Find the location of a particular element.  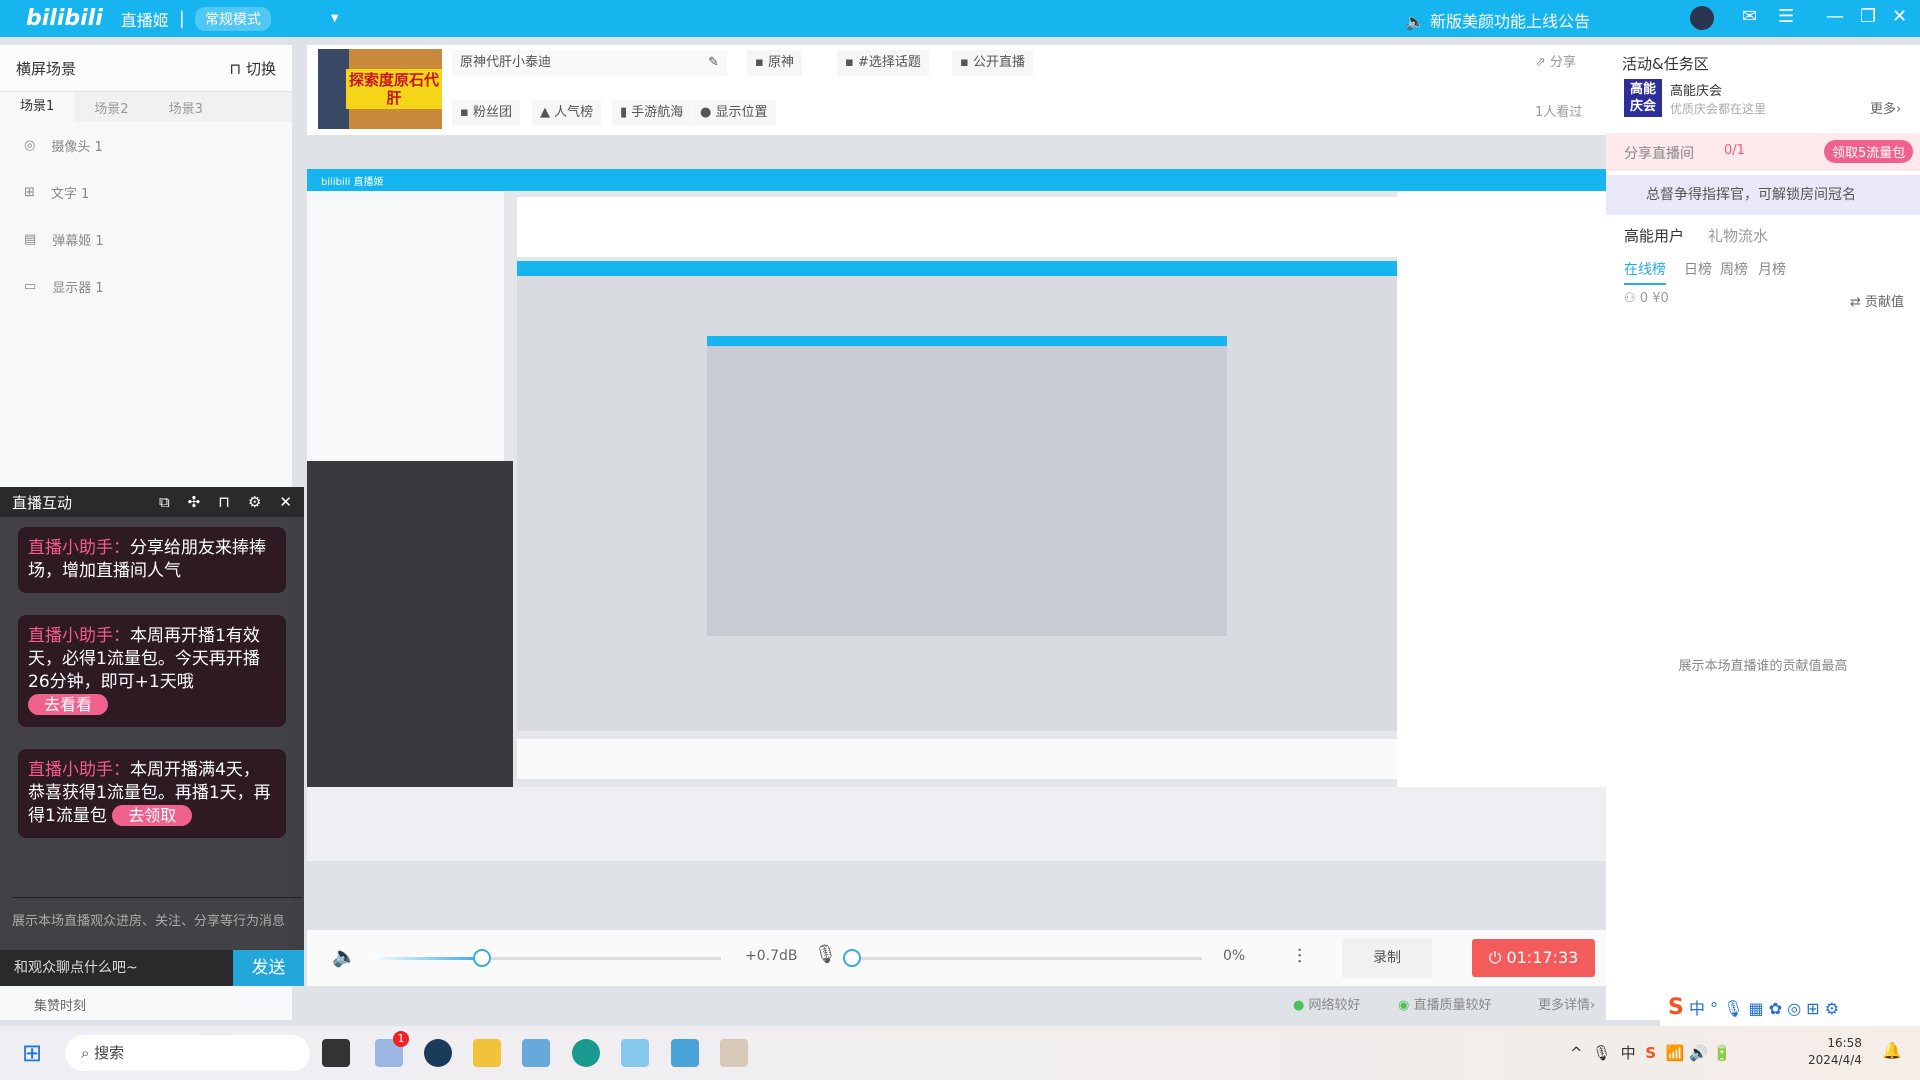

source-item-text: ⊞ 文字 1 is located at coordinates (146, 192).